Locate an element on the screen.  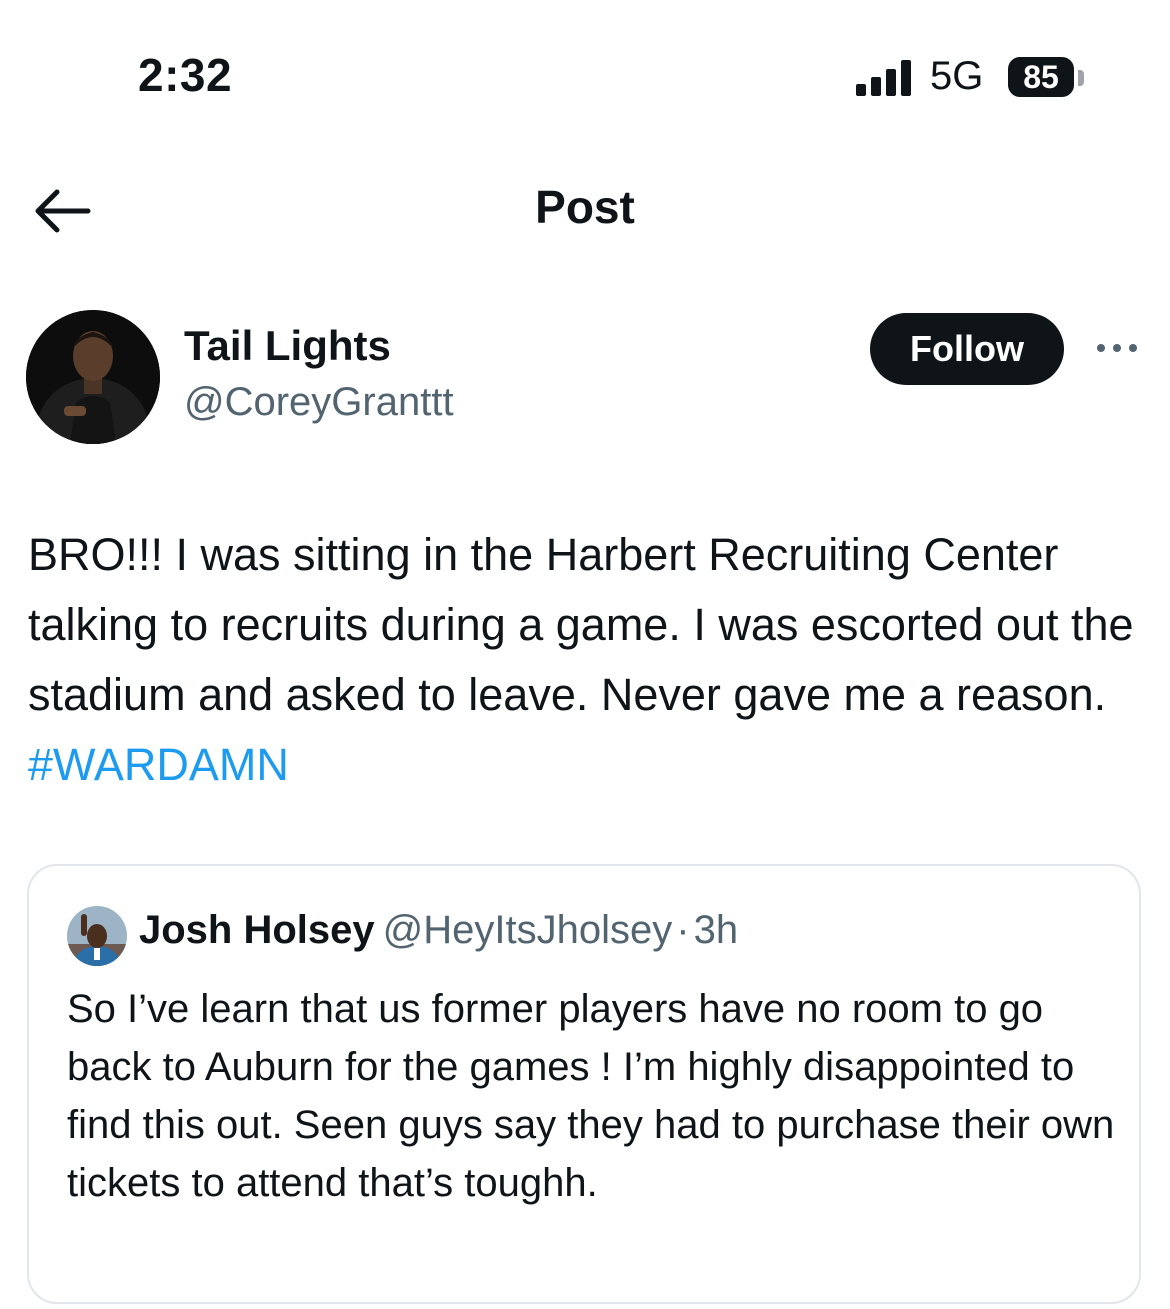
more-options-icon is located at coordinates (1117, 348).